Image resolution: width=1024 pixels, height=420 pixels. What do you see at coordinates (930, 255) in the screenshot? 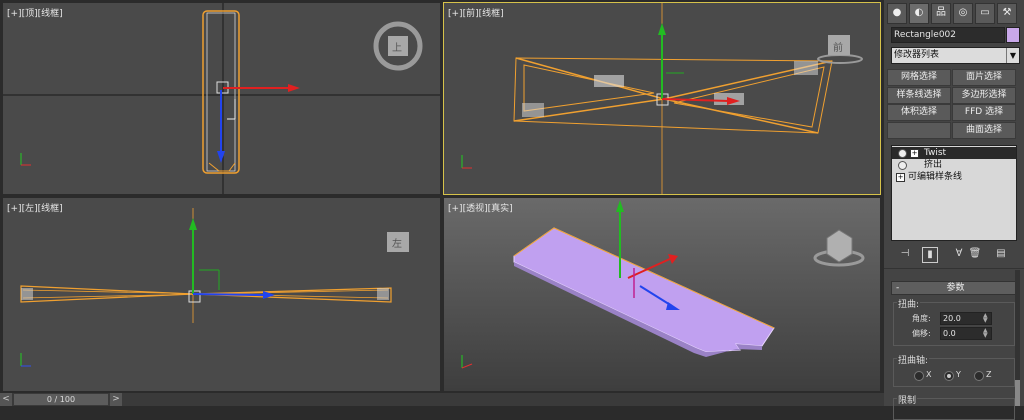
I see `show-end-result-icon: ▮` at bounding box center [930, 255].